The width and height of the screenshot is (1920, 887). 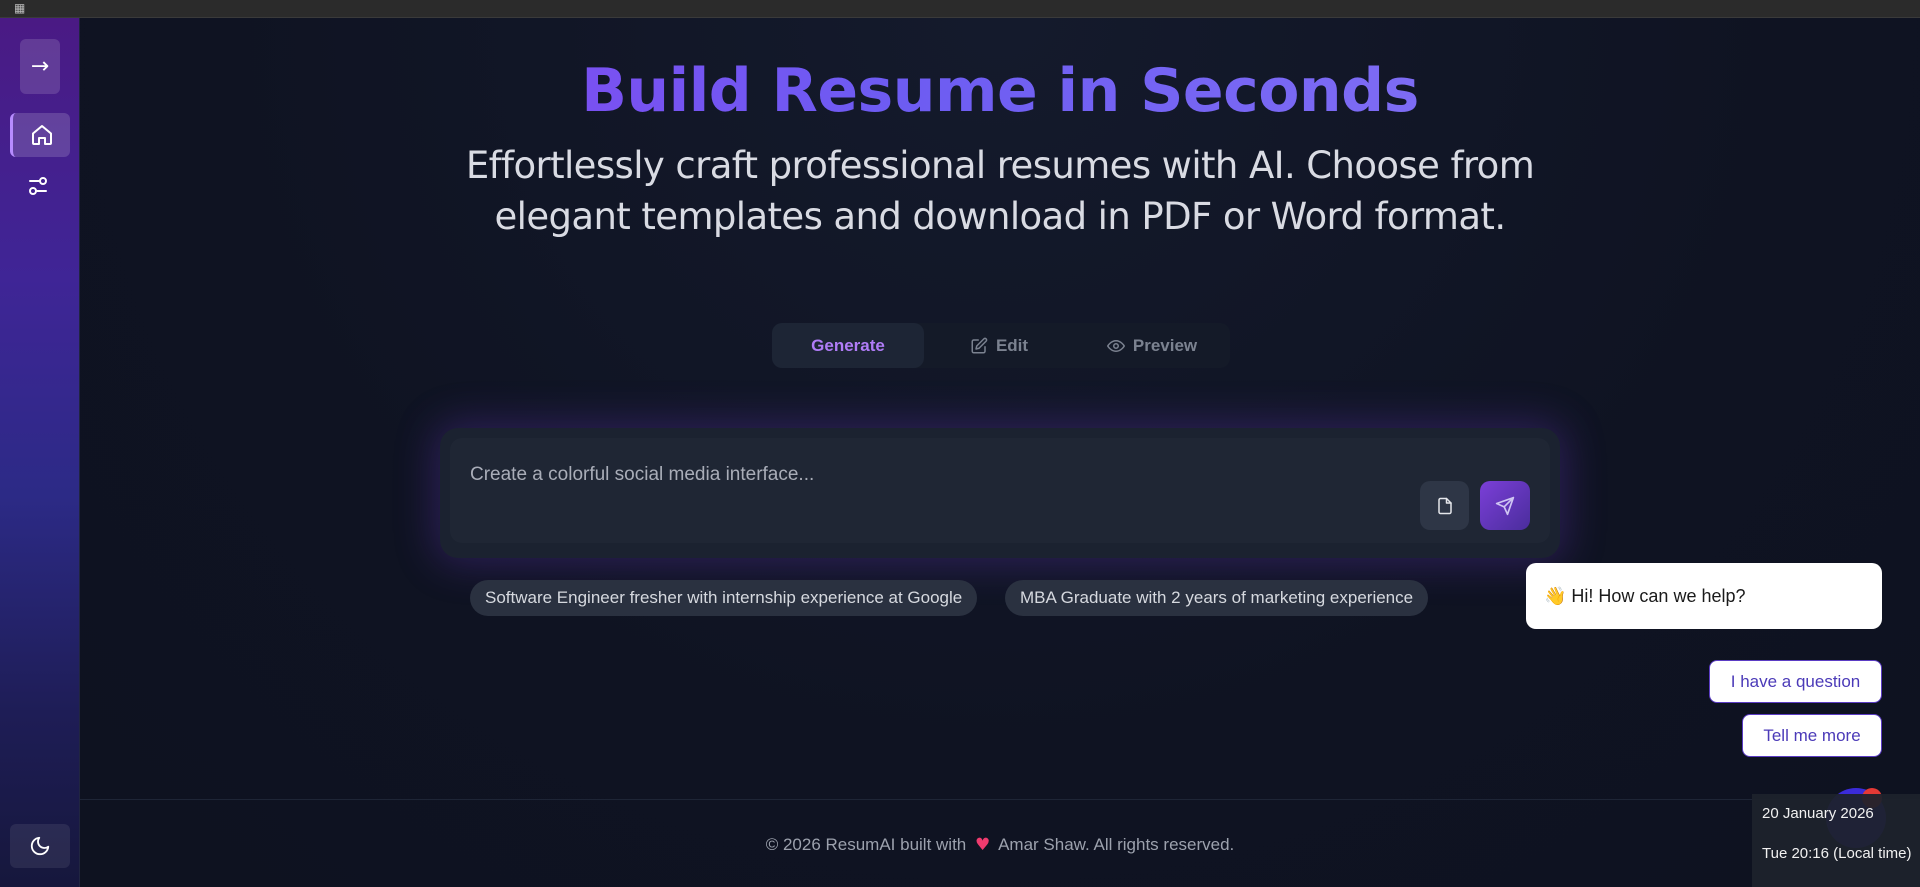 What do you see at coordinates (1795, 681) in the screenshot?
I see `quick-reply-question-button: I have a question` at bounding box center [1795, 681].